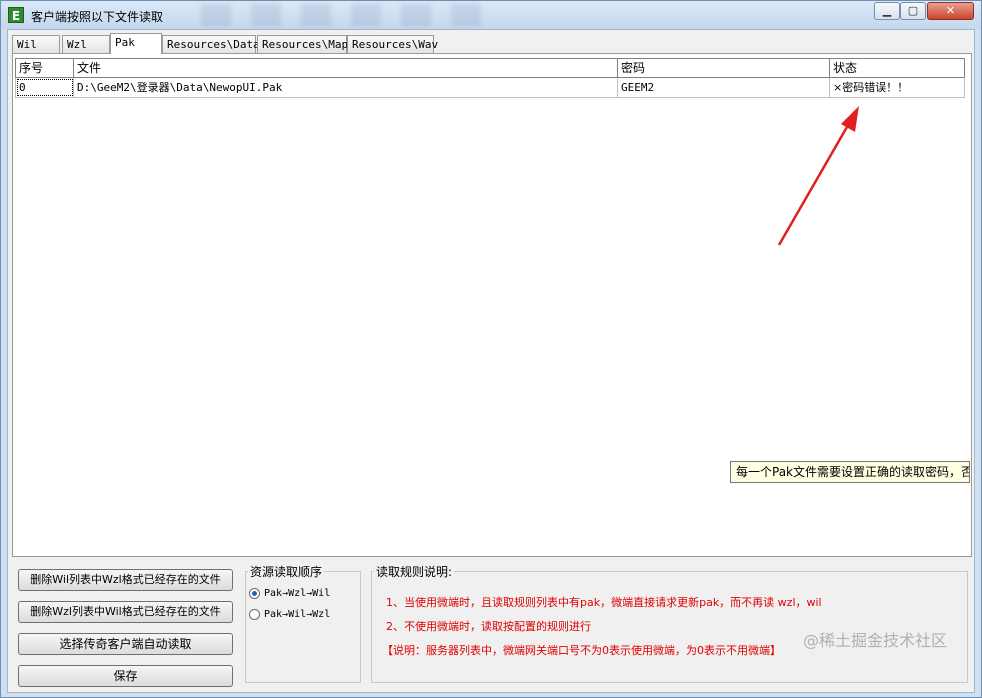  I want to click on tab-wzl: Wzl, so click(86, 44).